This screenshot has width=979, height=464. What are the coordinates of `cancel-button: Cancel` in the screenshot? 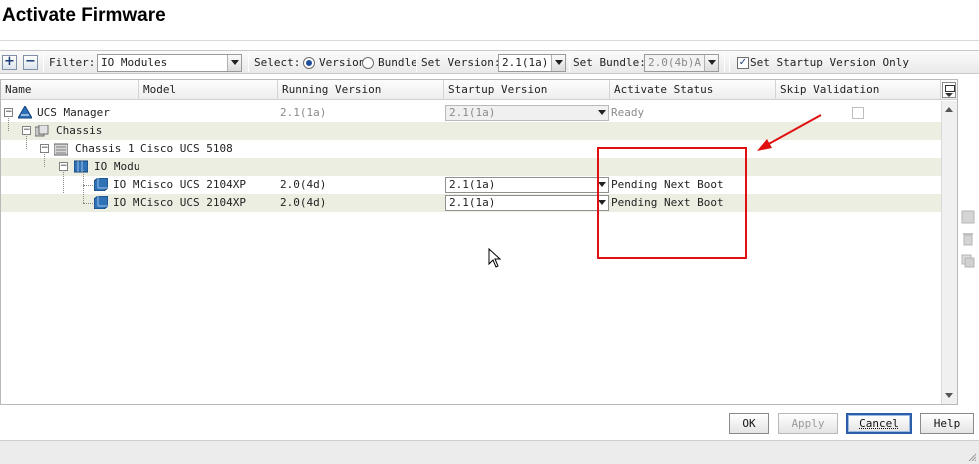 It's located at (879, 423).